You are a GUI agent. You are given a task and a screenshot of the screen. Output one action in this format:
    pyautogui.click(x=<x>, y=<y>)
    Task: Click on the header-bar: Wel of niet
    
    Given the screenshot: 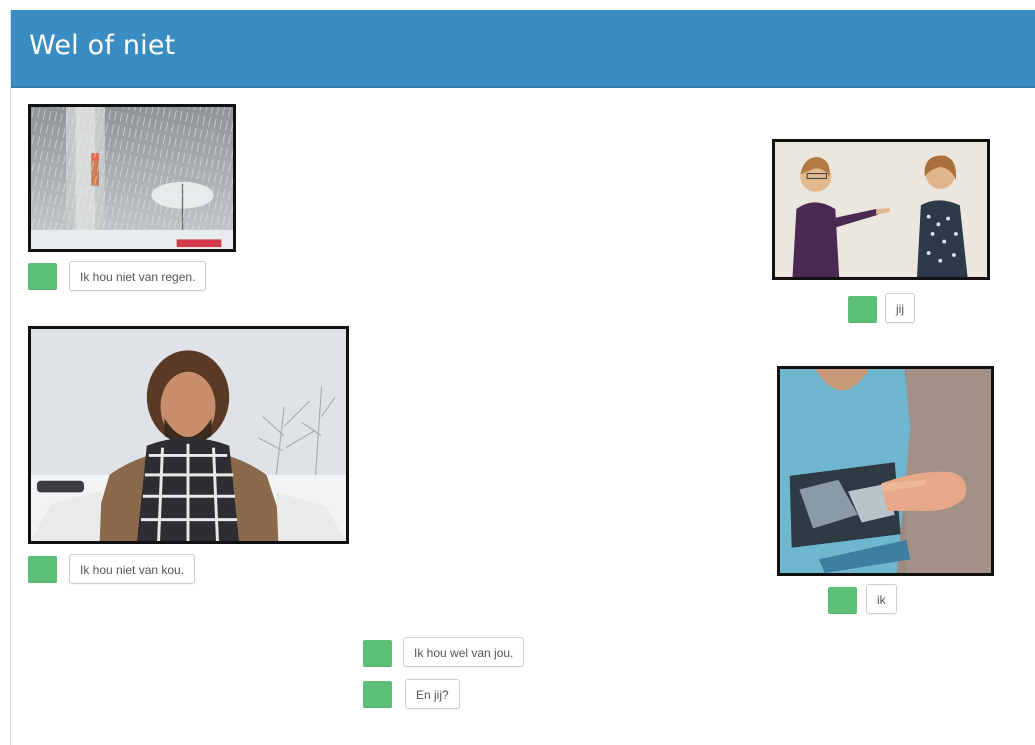 What is the action you would take?
    pyautogui.click(x=523, y=49)
    